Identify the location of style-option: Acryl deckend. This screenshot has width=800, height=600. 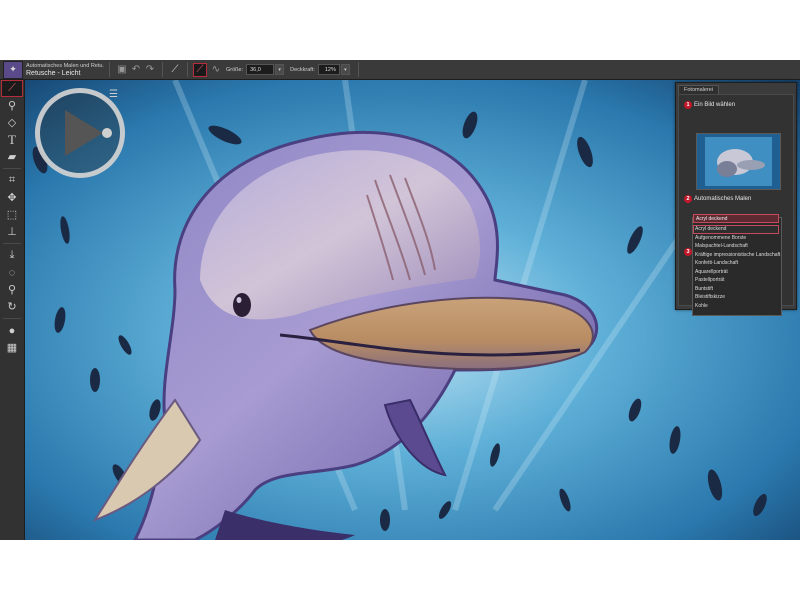
(736, 229).